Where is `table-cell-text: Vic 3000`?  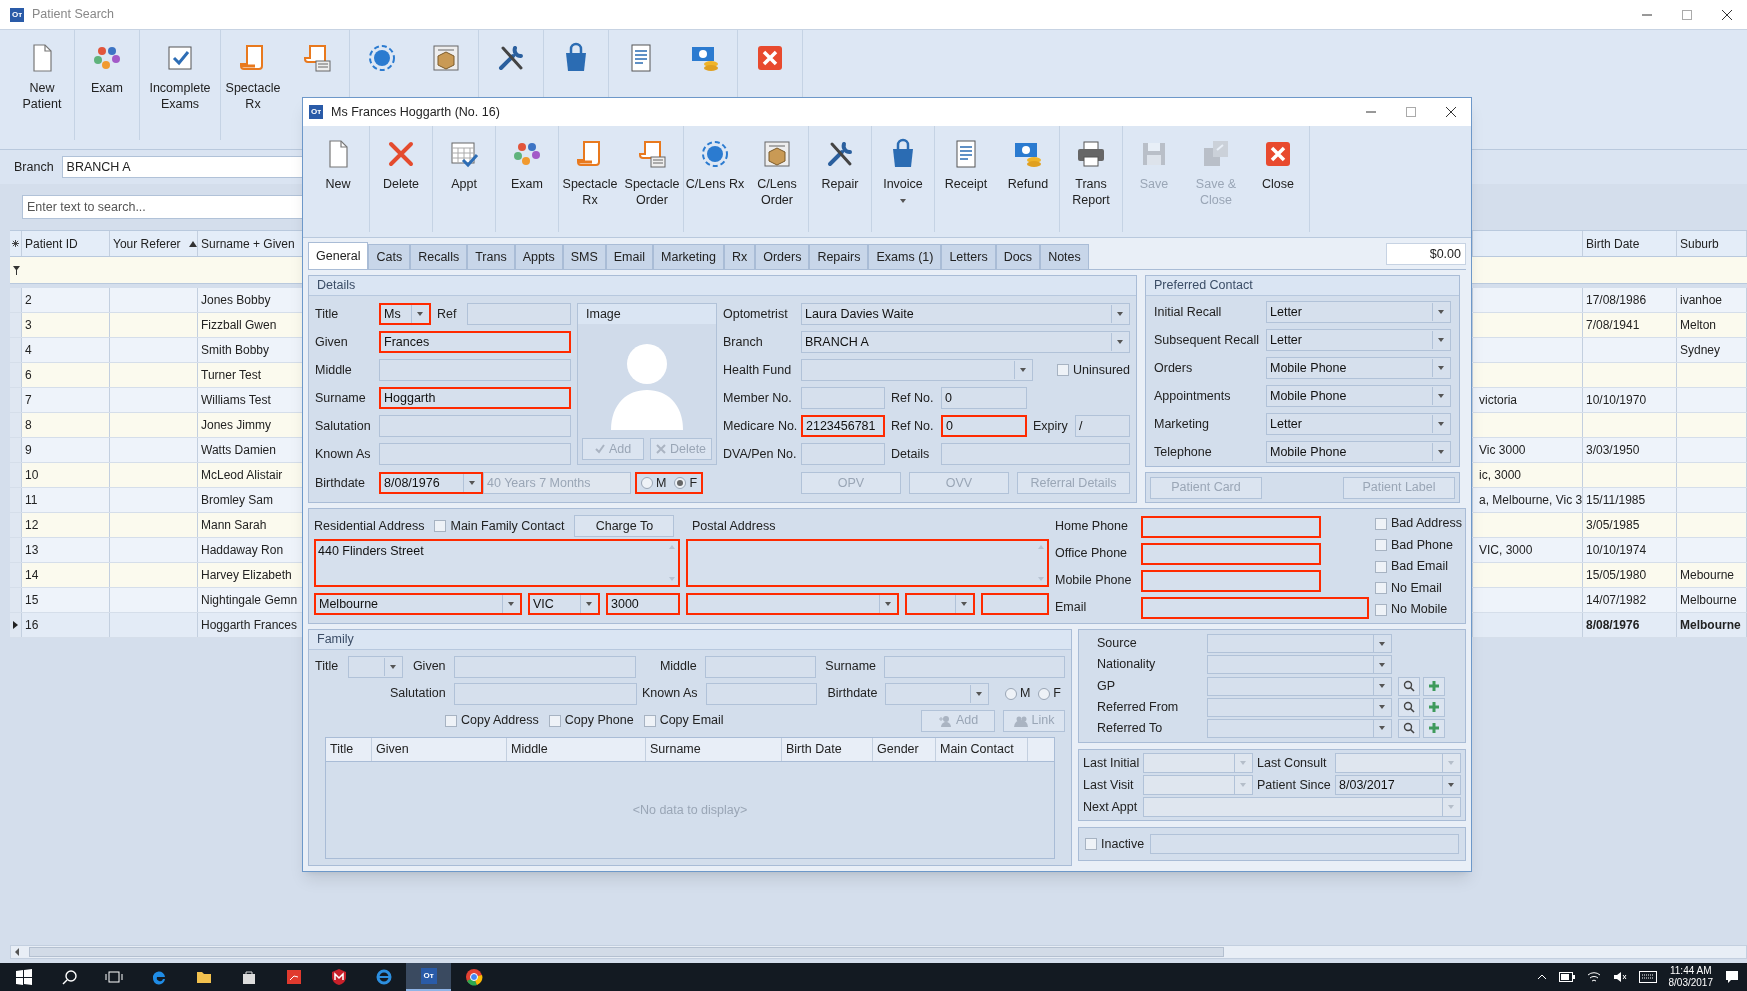
table-cell-text: Vic 3000 is located at coordinates (1502, 450).